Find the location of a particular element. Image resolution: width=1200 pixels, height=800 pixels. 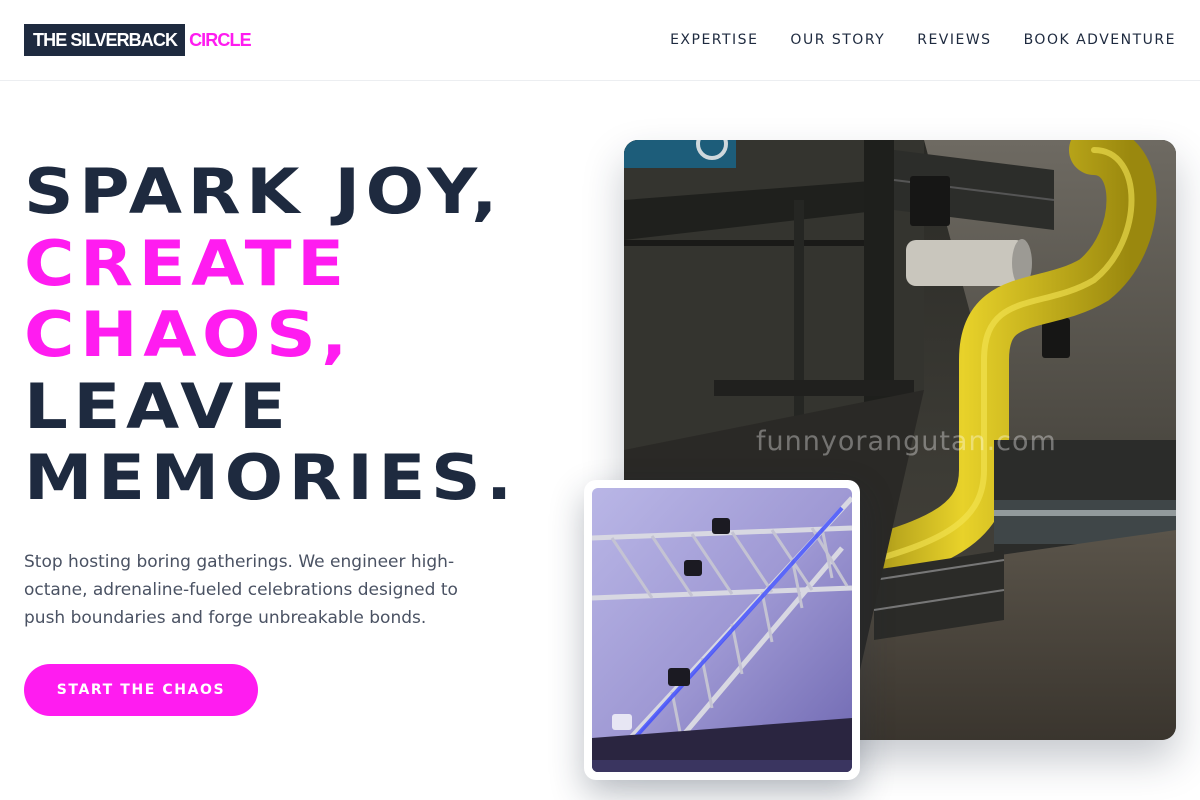

nav-link-book-adventure: BOOK ADVENTURE is located at coordinates (1100, 40).